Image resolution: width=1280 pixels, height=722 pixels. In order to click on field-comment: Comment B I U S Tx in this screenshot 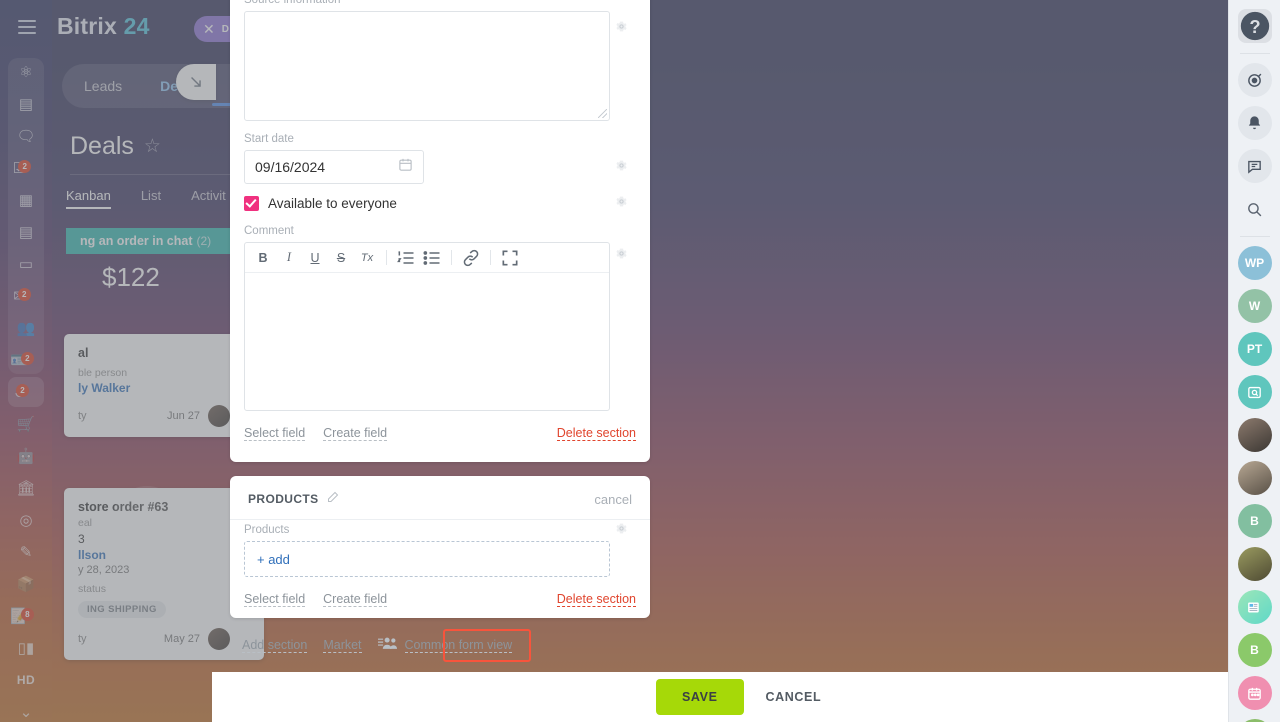, I will do `click(440, 318)`.